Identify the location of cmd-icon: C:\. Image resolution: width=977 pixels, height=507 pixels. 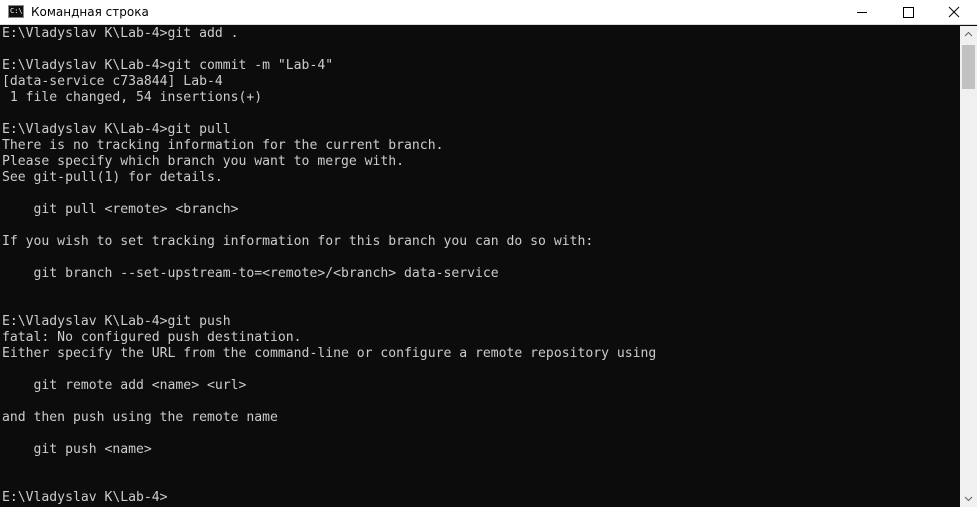
(16, 11).